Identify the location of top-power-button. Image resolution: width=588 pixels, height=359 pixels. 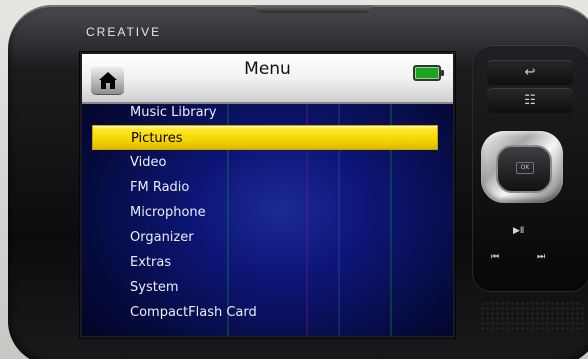
(313, 9).